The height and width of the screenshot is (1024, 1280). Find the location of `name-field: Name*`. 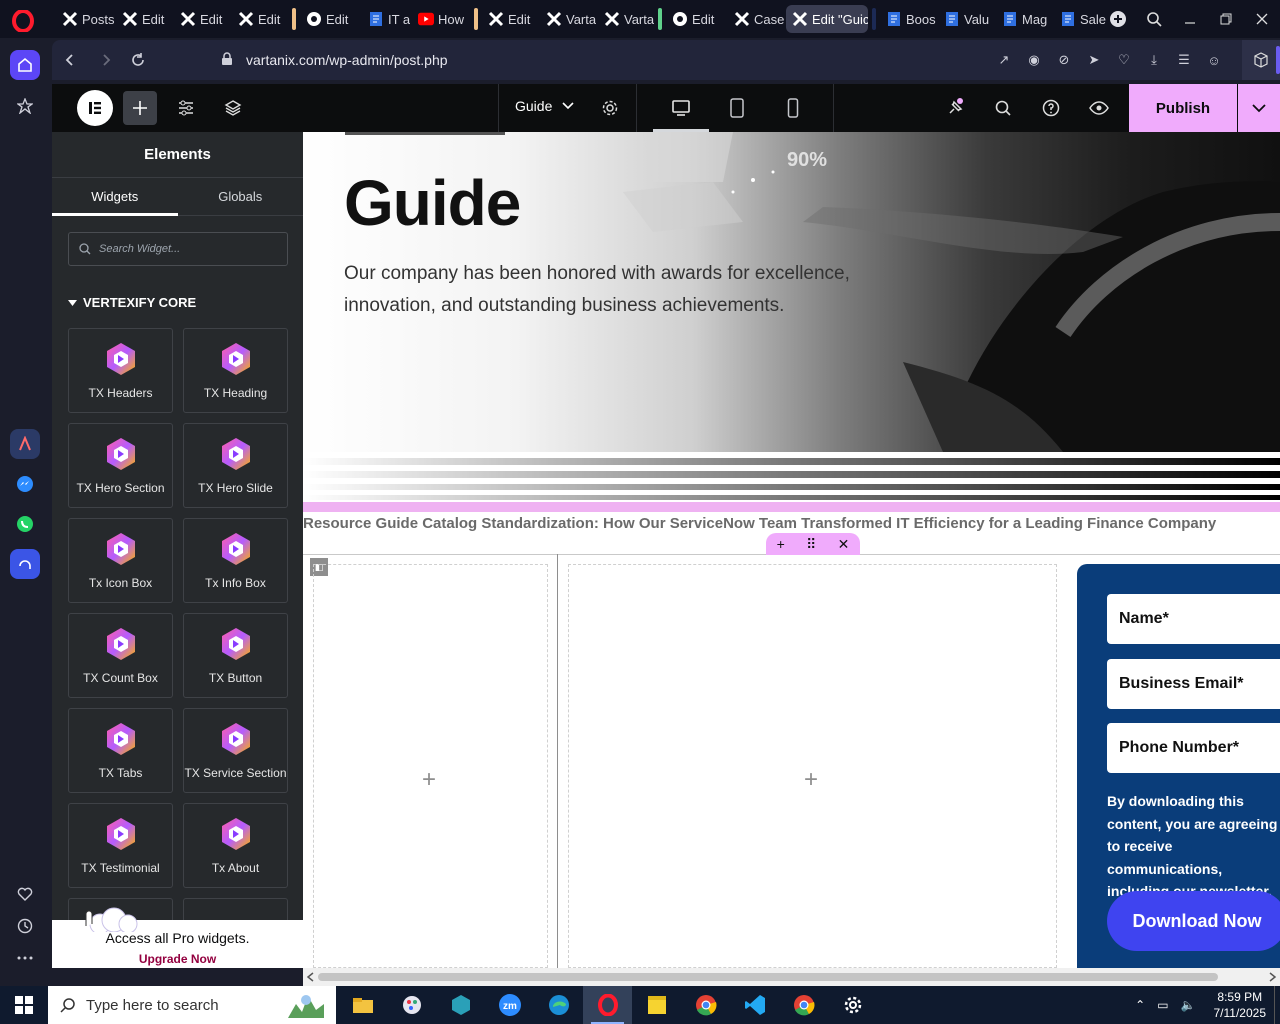

name-field: Name* is located at coordinates (1193, 619).